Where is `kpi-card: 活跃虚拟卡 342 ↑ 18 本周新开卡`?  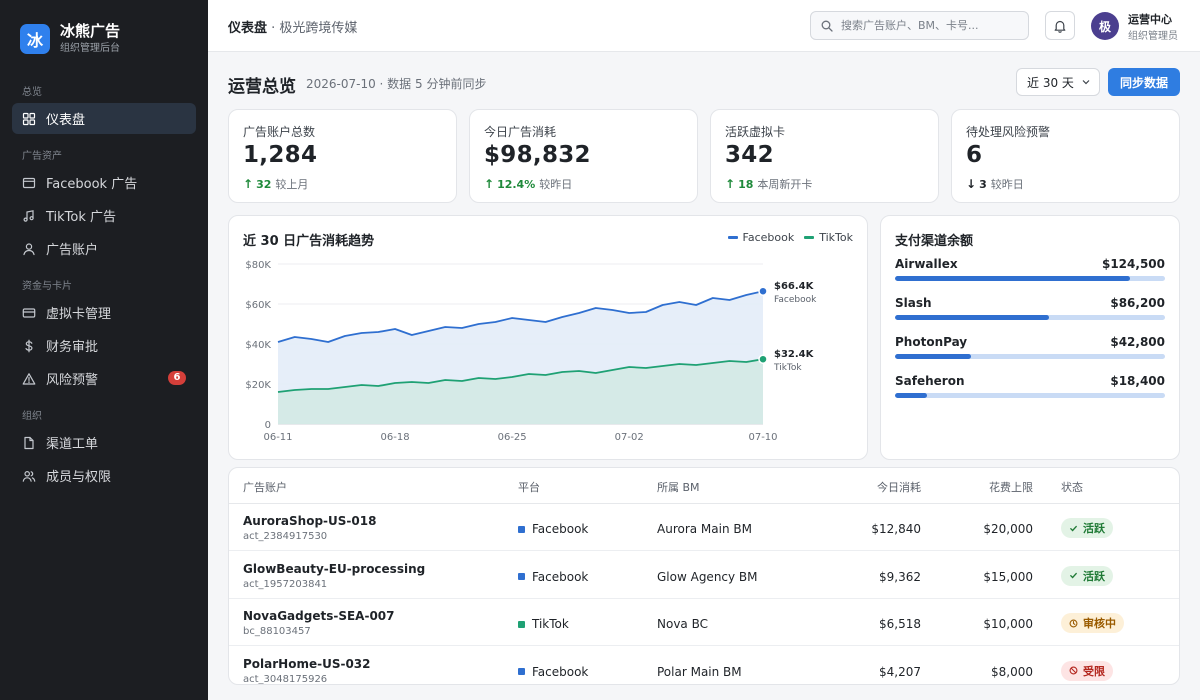
kpi-card: 活跃虚拟卡 342 ↑ 18 本周新开卡 is located at coordinates (824, 156).